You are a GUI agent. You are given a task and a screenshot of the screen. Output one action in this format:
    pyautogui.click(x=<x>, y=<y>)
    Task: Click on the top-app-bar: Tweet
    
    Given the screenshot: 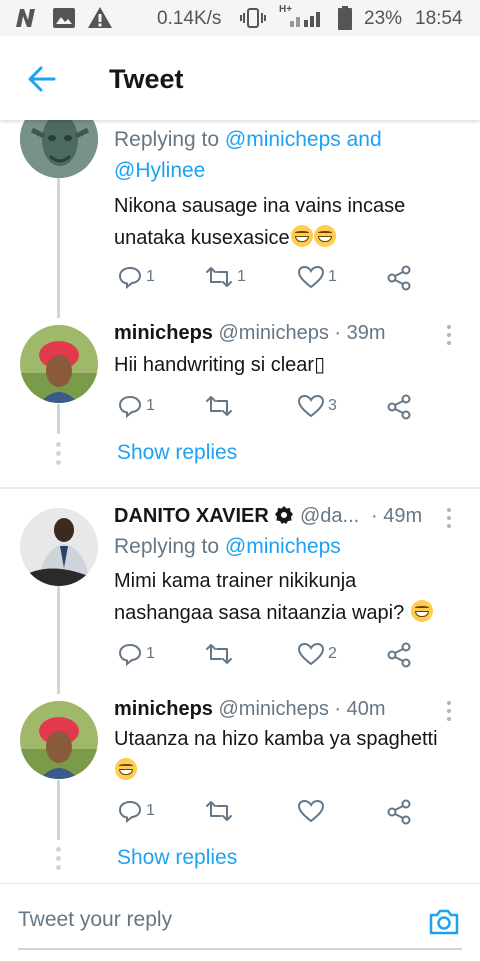 What is the action you would take?
    pyautogui.click(x=240, y=78)
    